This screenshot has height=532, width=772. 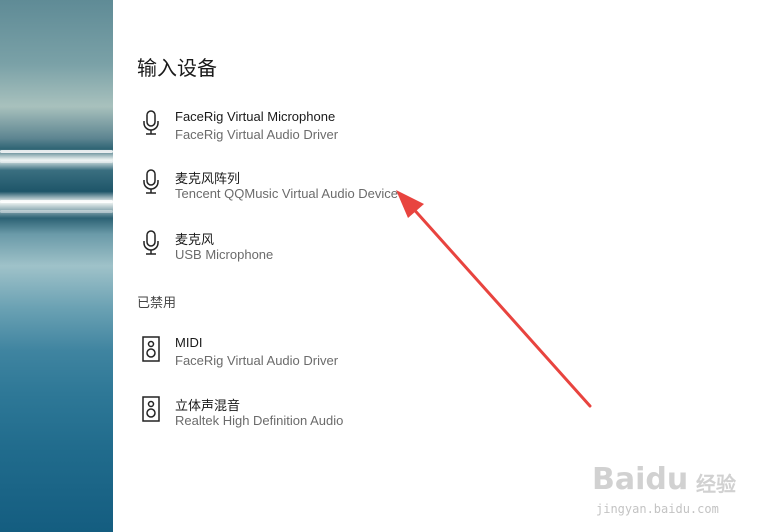 What do you see at coordinates (177, 69) in the screenshot?
I see `page-title: 输入设备` at bounding box center [177, 69].